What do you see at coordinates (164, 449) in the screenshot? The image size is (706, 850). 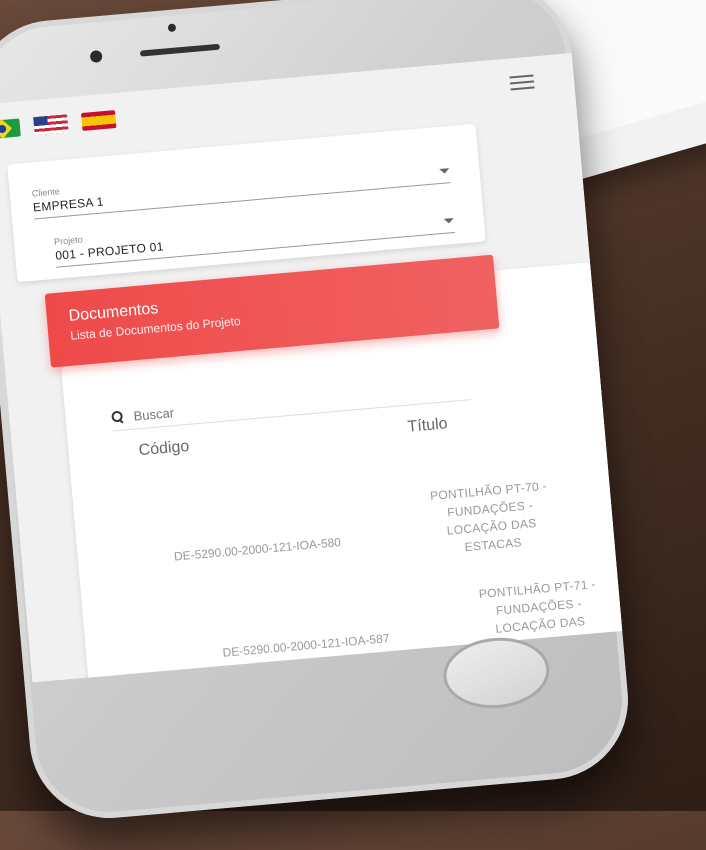 I see `column-header-codigo: Código` at bounding box center [164, 449].